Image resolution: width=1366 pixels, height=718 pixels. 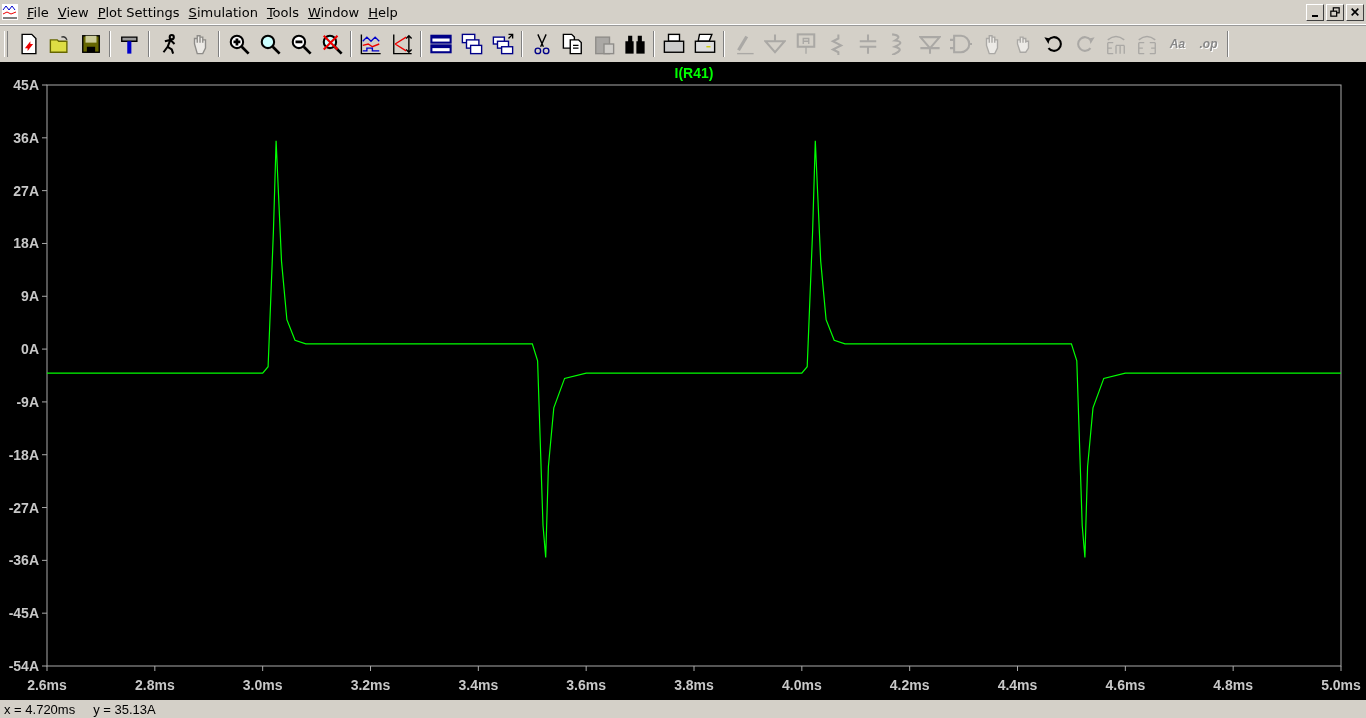 I want to click on y-tick-label: 9A, so click(x=30, y=296).